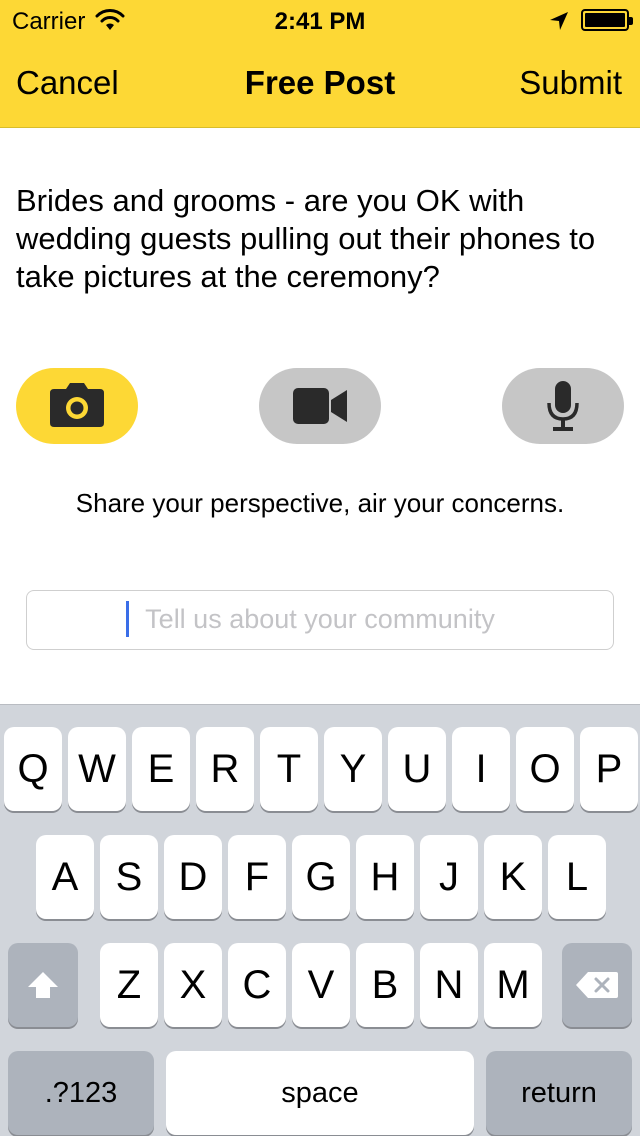 This screenshot has height=1136, width=640. What do you see at coordinates (97, 769) in the screenshot?
I see `key-w: W` at bounding box center [97, 769].